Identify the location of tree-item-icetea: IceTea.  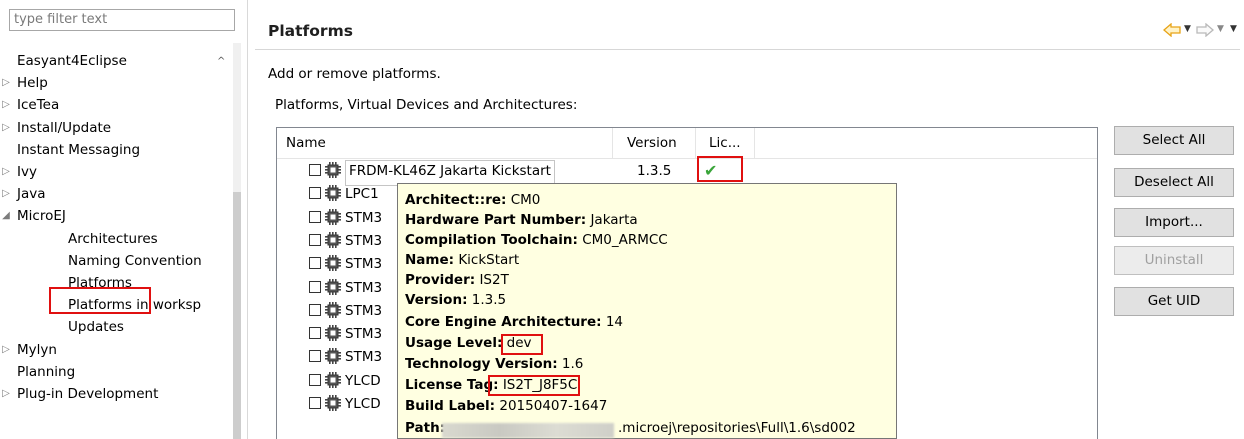
(38, 105).